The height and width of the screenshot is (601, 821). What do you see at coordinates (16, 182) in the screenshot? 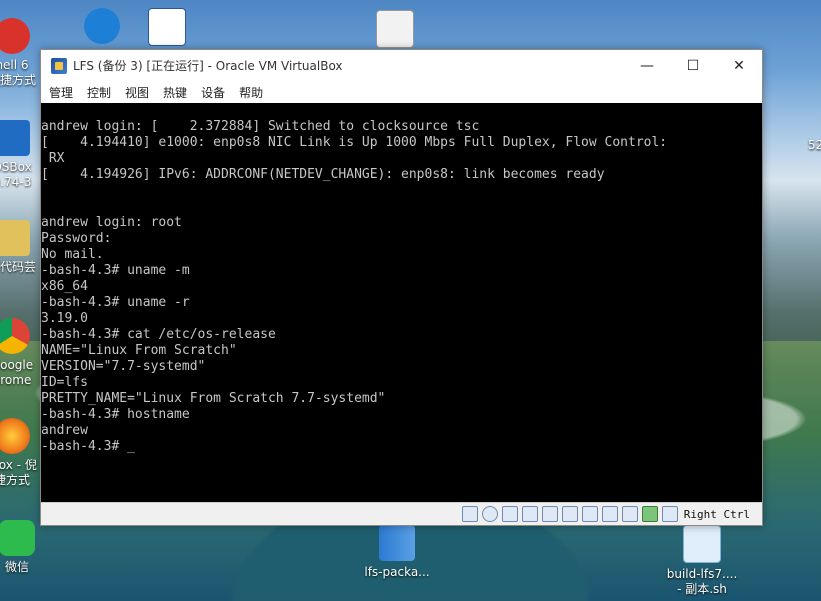
I see `desktop-icon-label: 0.74-3` at bounding box center [16, 182].